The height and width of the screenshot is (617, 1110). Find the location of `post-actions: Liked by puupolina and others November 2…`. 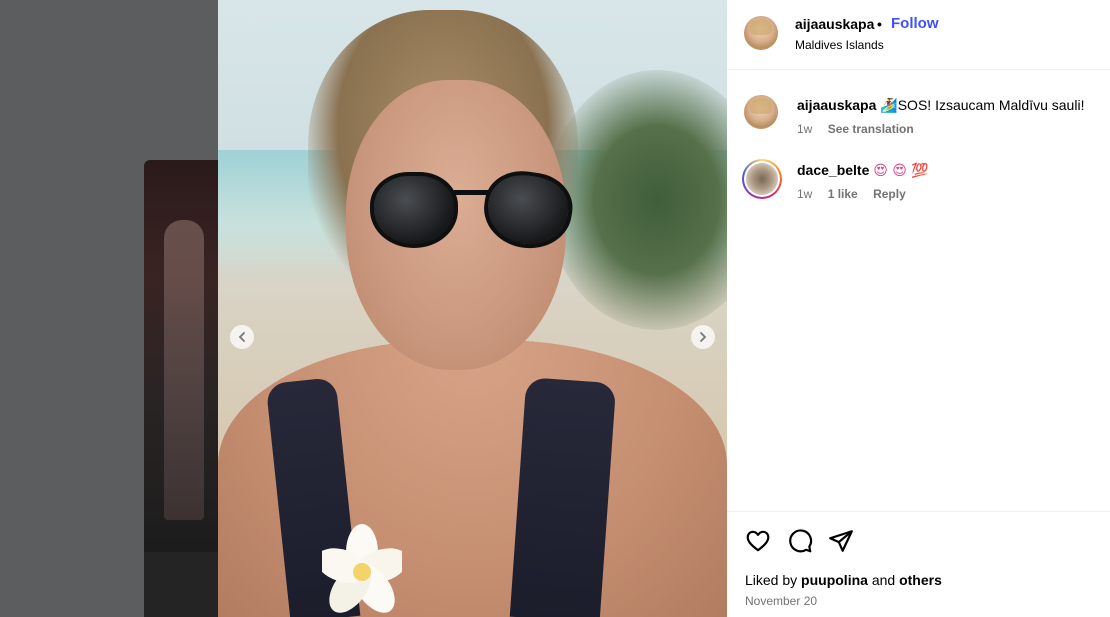

post-actions: Liked by puupolina and others November 2… is located at coordinates (918, 564).